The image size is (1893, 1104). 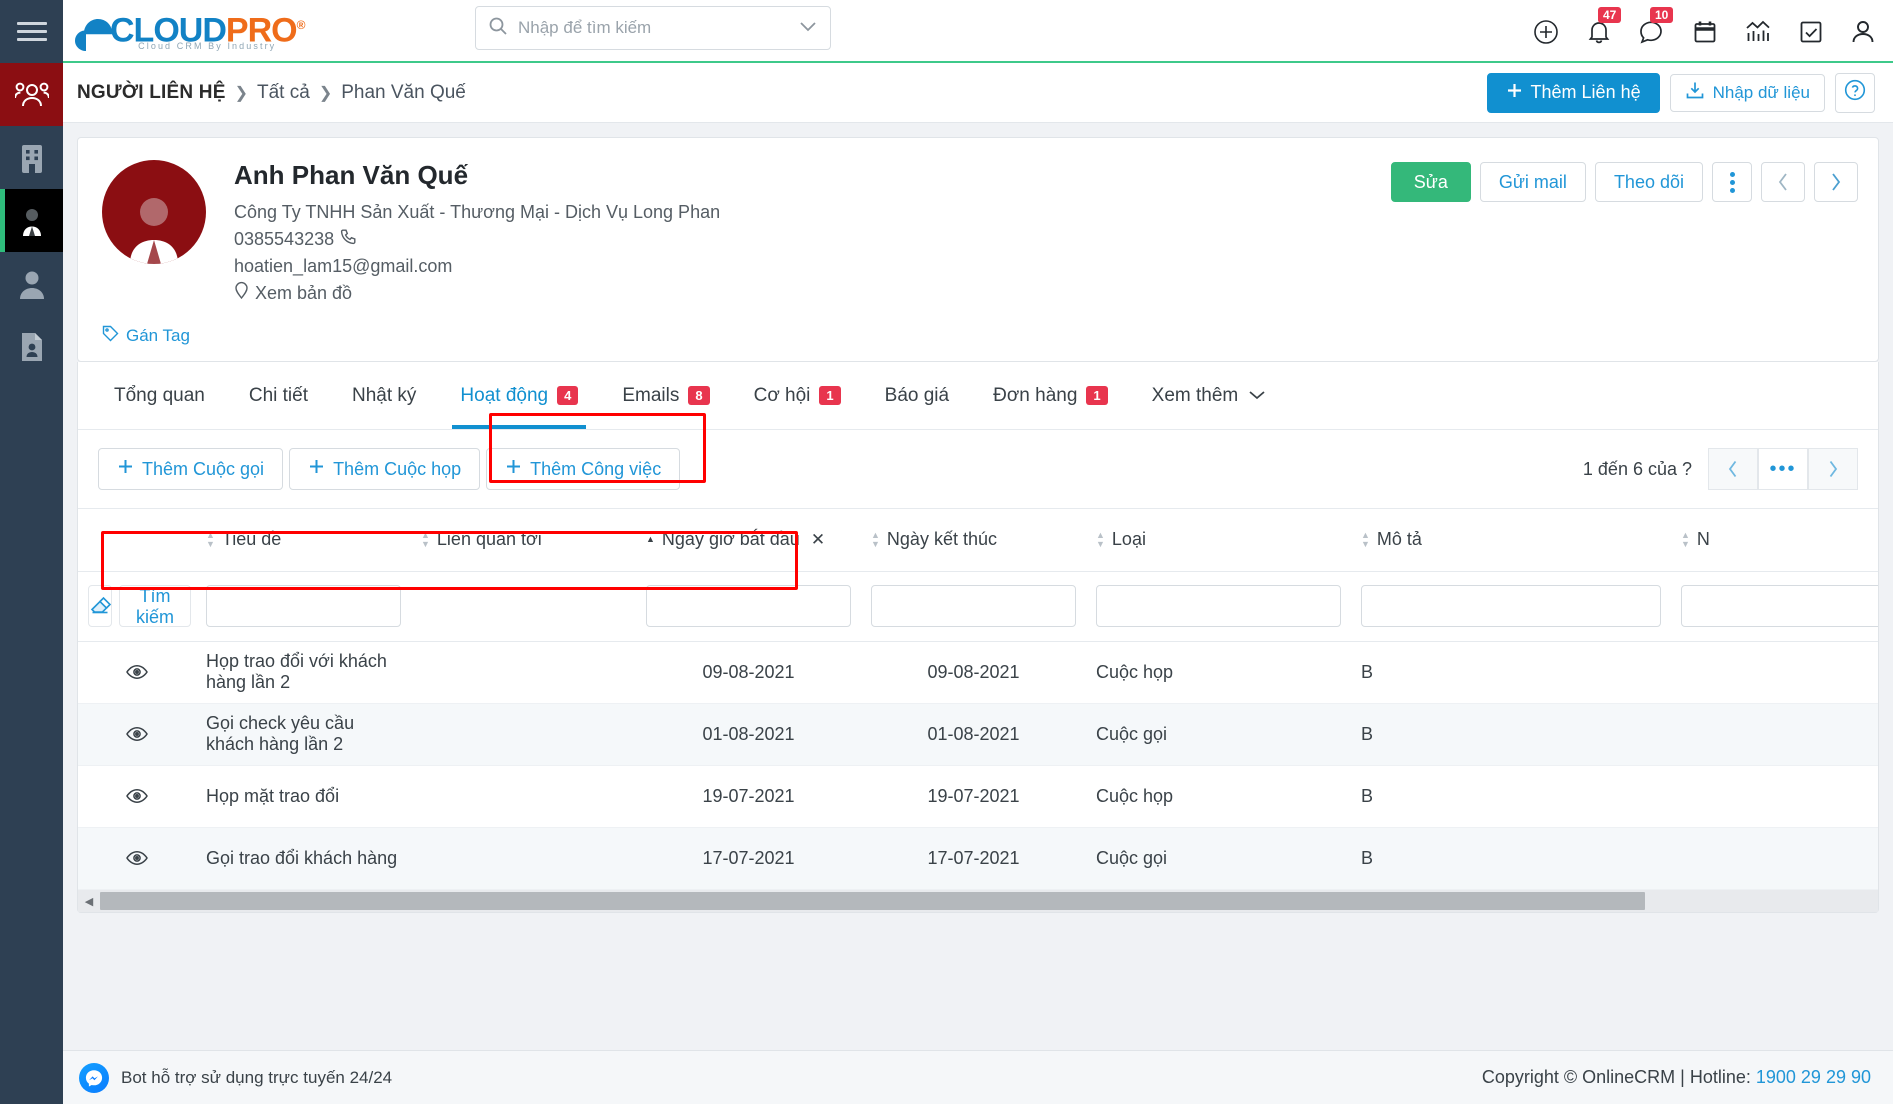 What do you see at coordinates (1573, 92) in the screenshot?
I see `add-contact-button: Thêm Liên hệ` at bounding box center [1573, 92].